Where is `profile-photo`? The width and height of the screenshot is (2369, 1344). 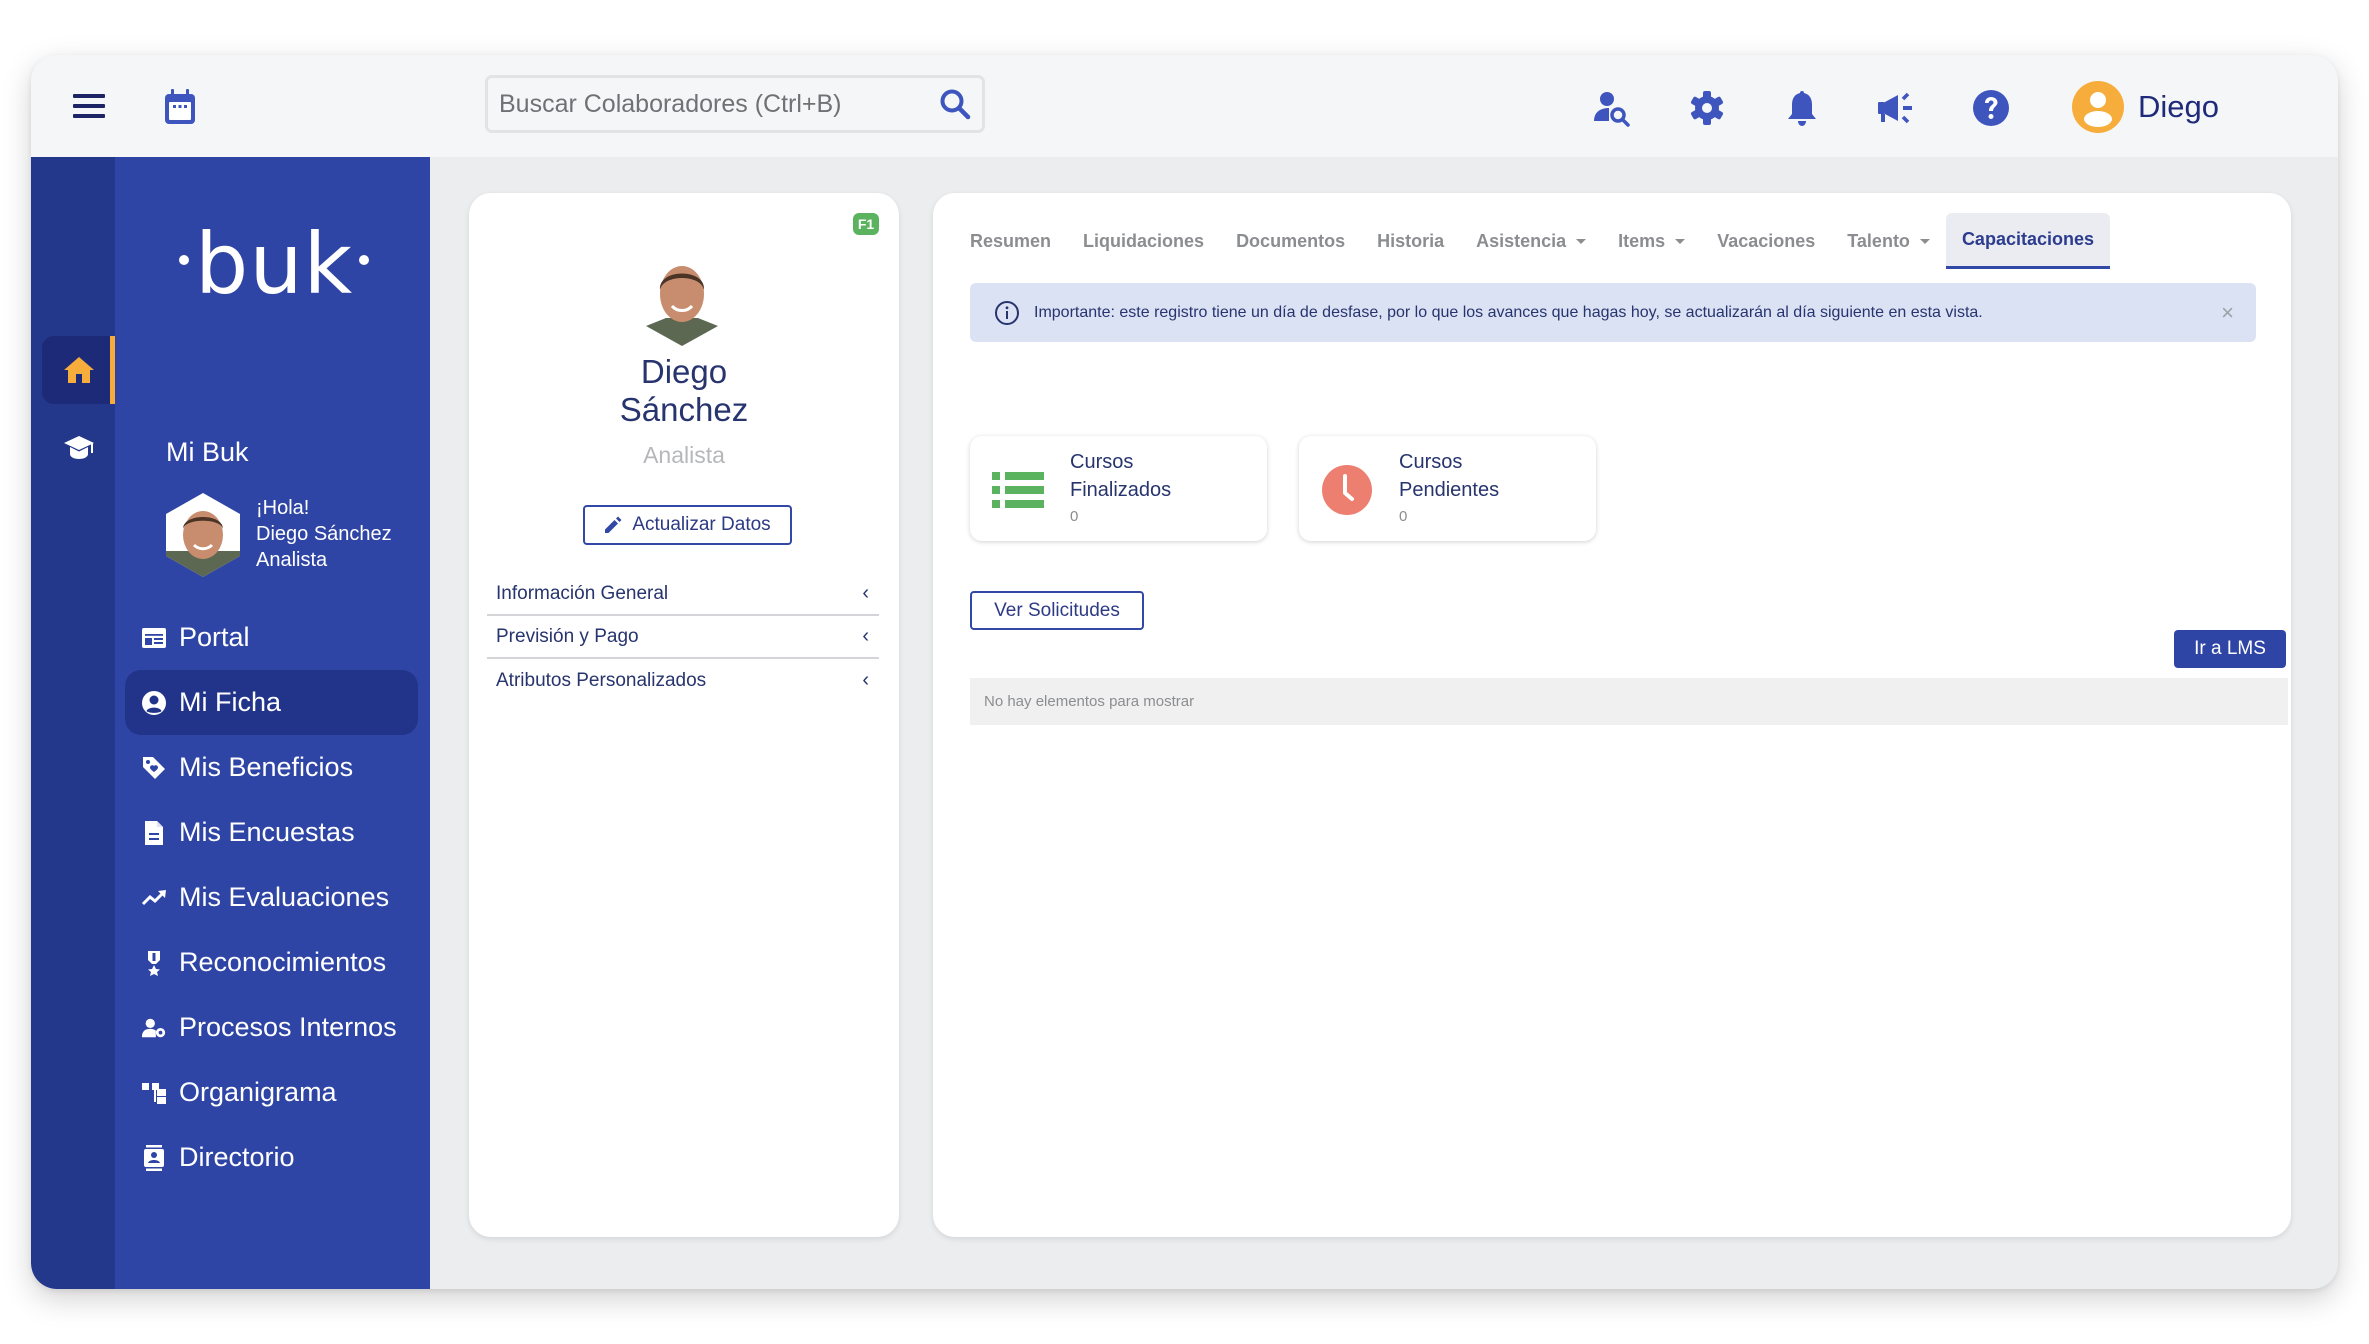 profile-photo is located at coordinates (682, 306).